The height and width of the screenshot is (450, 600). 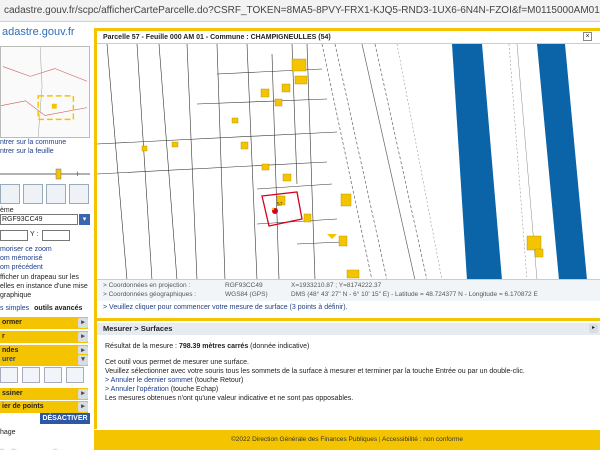 I want to click on y-label: Y :, so click(x=34, y=234).